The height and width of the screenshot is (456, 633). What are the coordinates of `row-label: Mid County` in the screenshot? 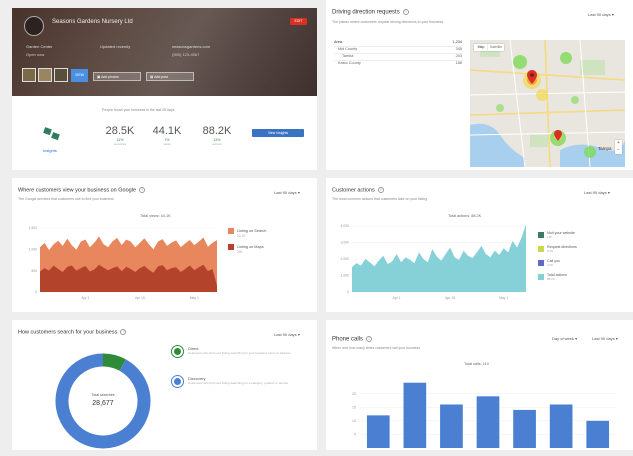 It's located at (348, 49).